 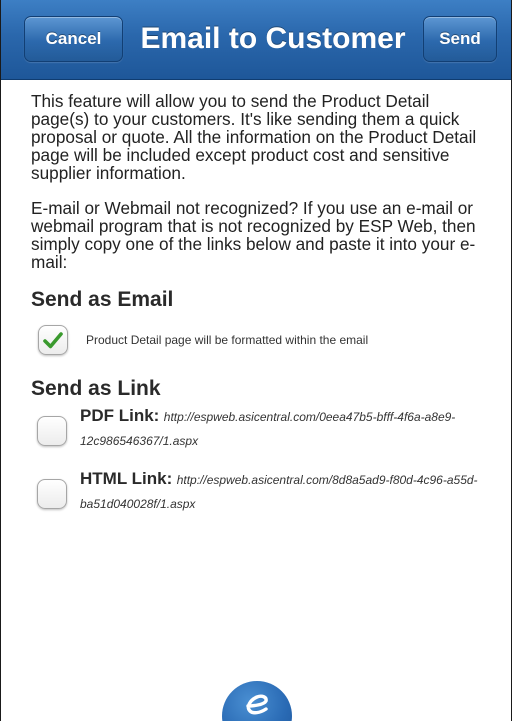 What do you see at coordinates (273, 38) in the screenshot?
I see `page-title: Email to Customer` at bounding box center [273, 38].